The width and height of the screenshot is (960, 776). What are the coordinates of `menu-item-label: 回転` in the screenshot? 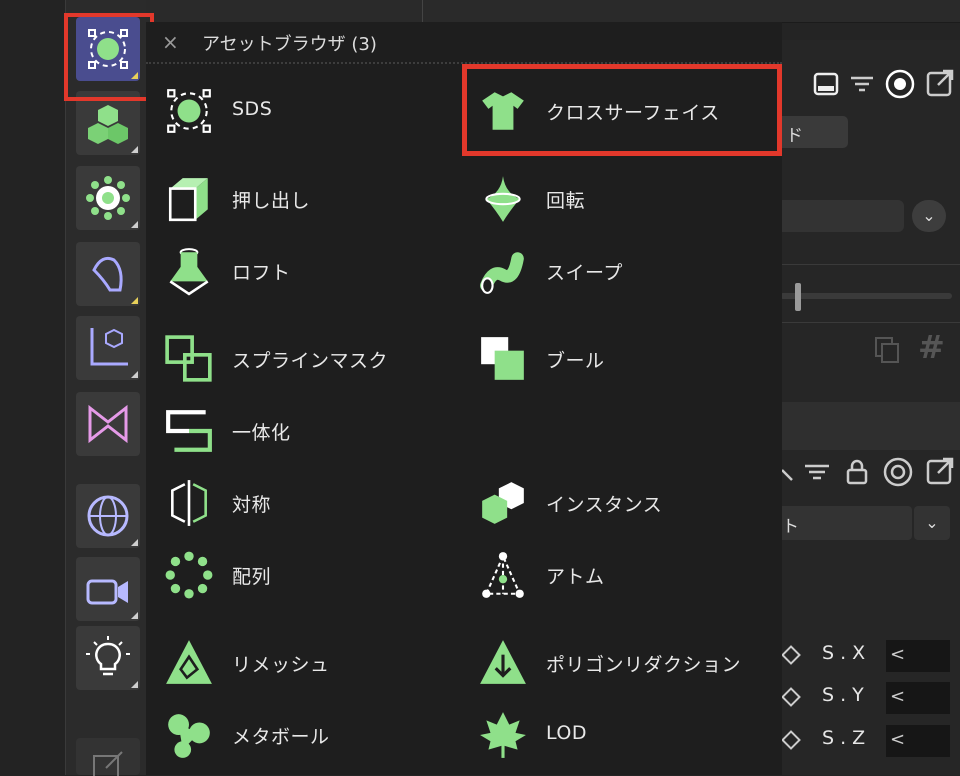 It's located at (566, 201).